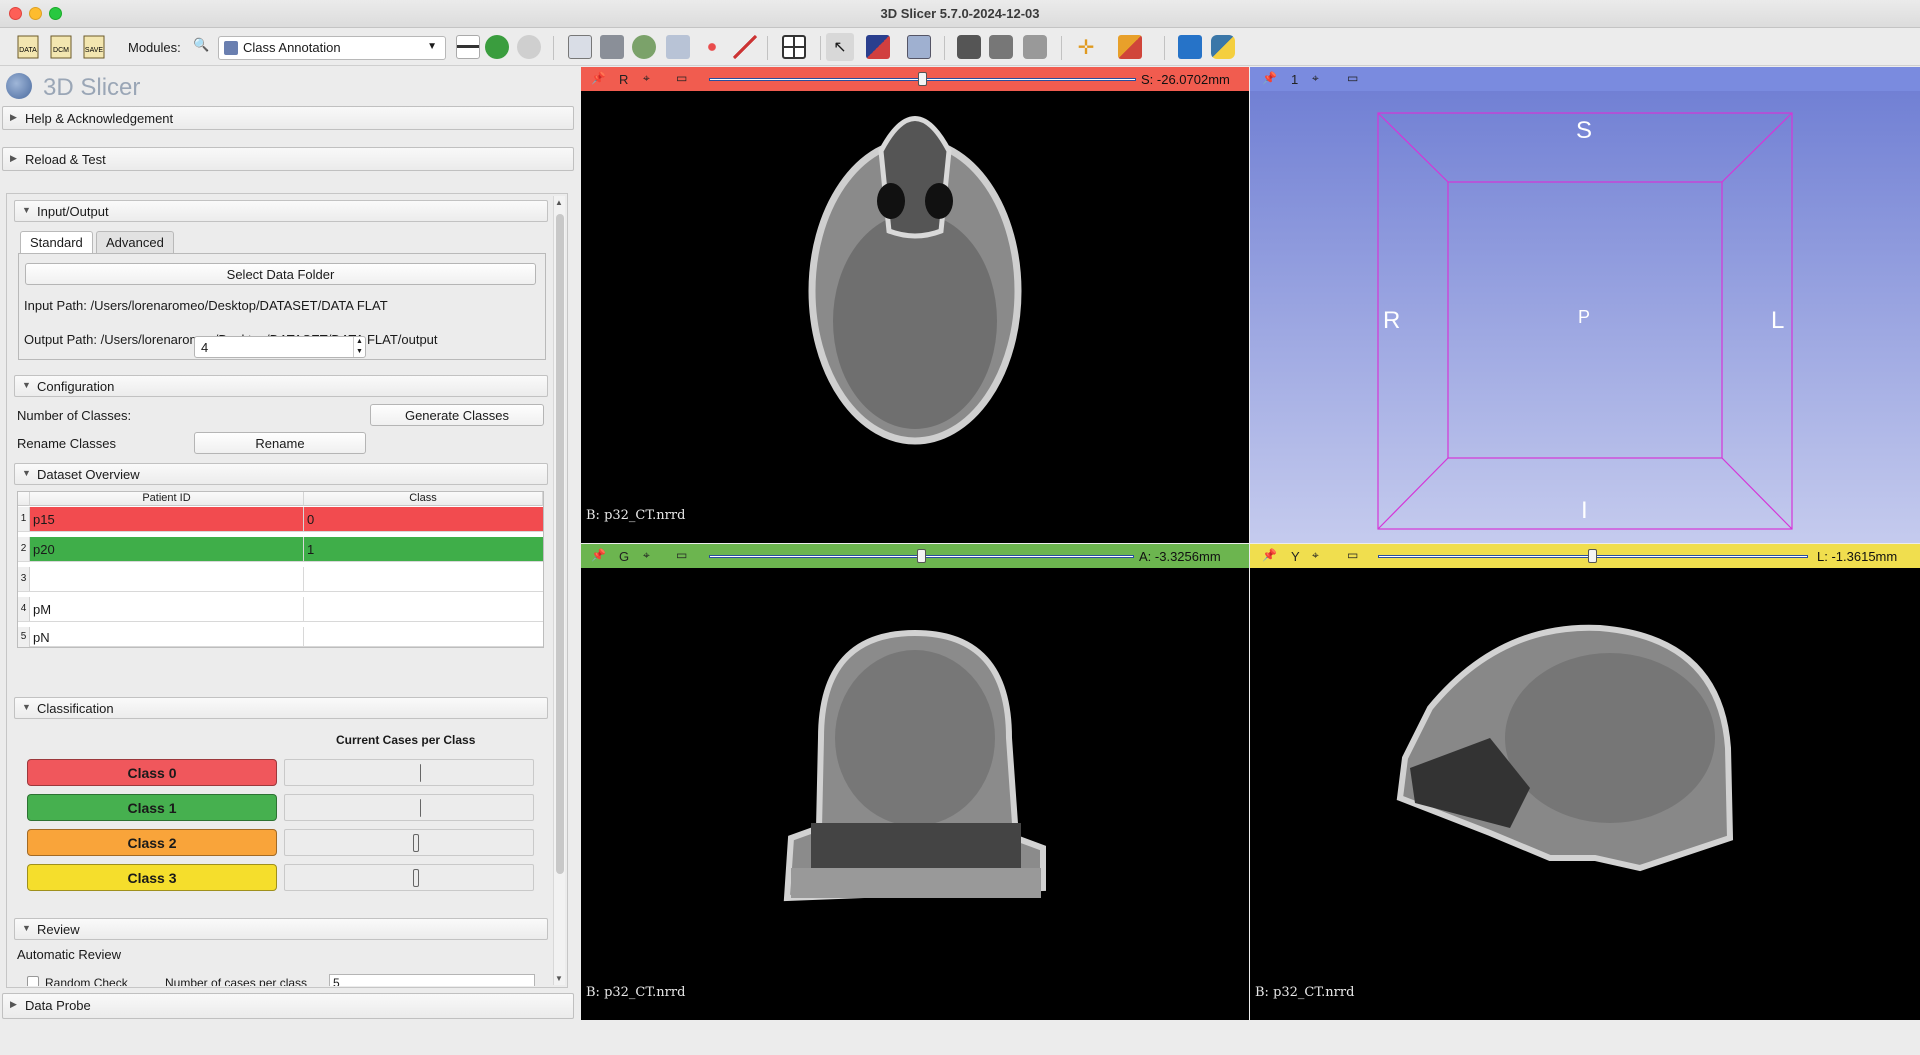  Describe the element at coordinates (24, 519) in the screenshot. I see `row-number: 1` at that location.